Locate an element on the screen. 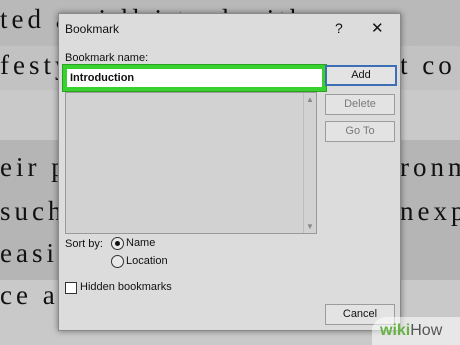 This screenshot has width=460, height=345. document-text-line: nexp is located at coordinates (430, 211).